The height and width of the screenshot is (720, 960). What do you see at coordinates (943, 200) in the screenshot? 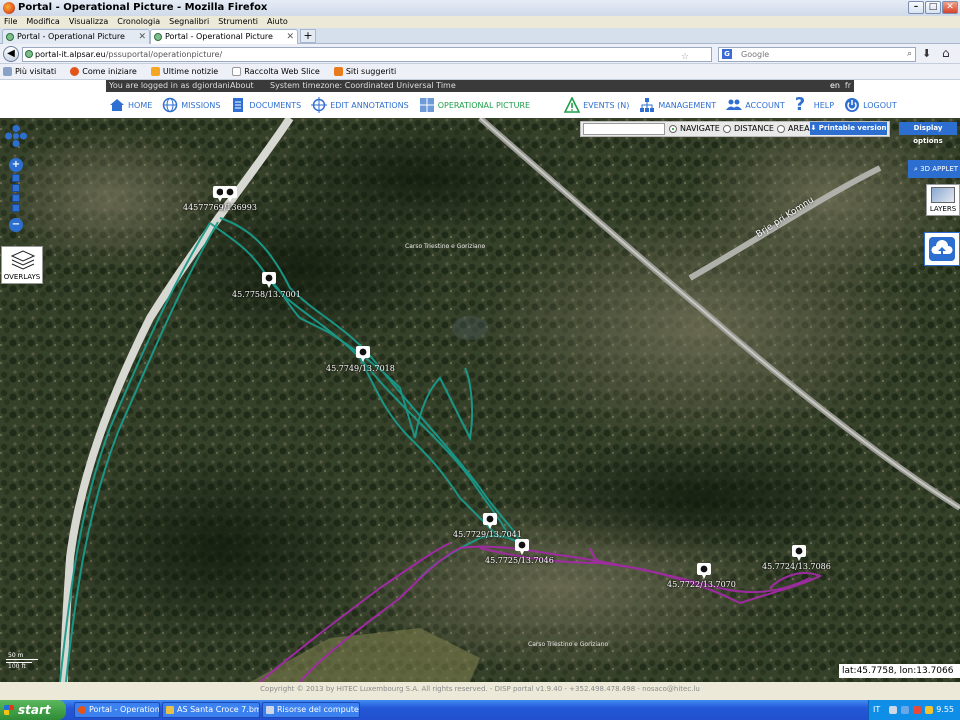
I see `layers-button: LAYERS` at bounding box center [943, 200].